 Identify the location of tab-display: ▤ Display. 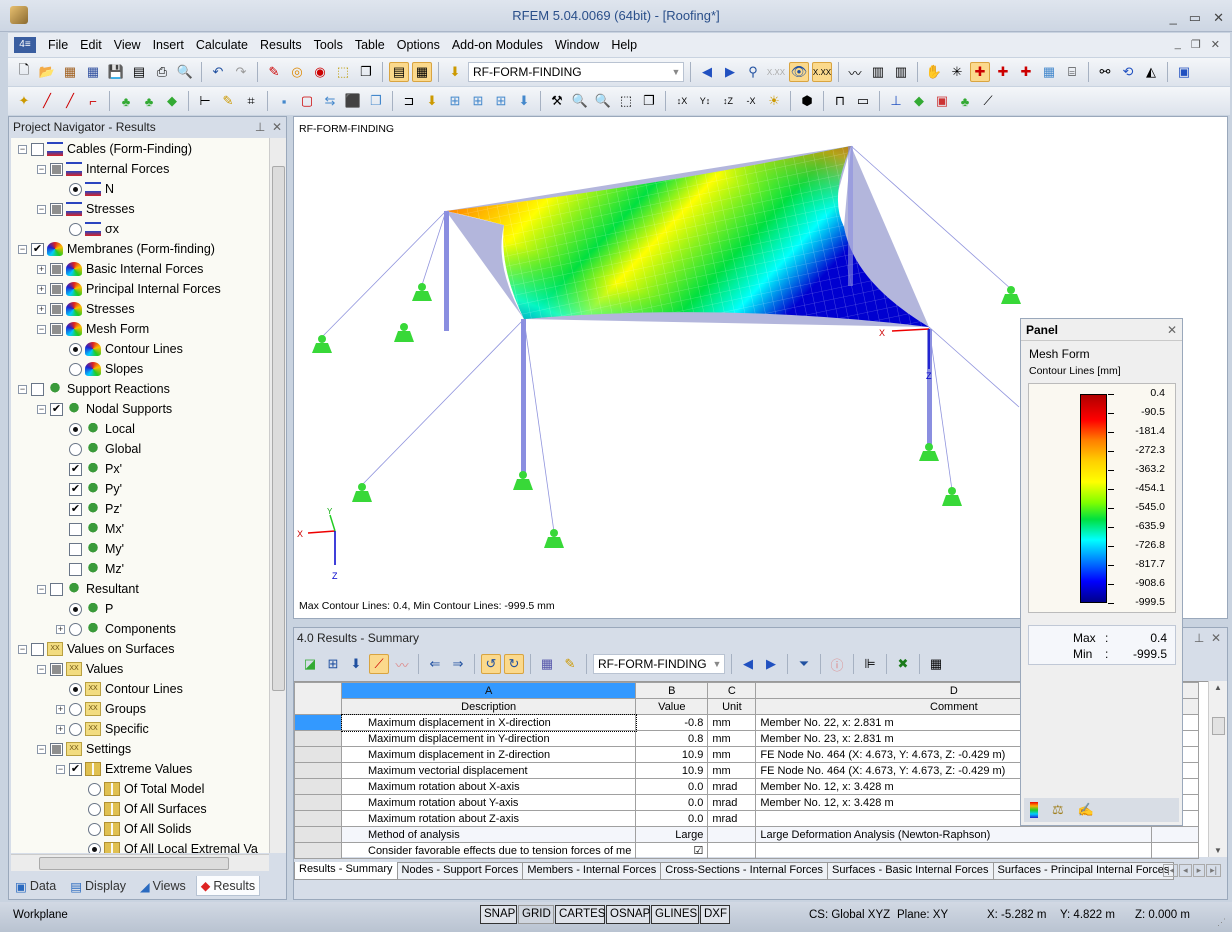
(98, 886).